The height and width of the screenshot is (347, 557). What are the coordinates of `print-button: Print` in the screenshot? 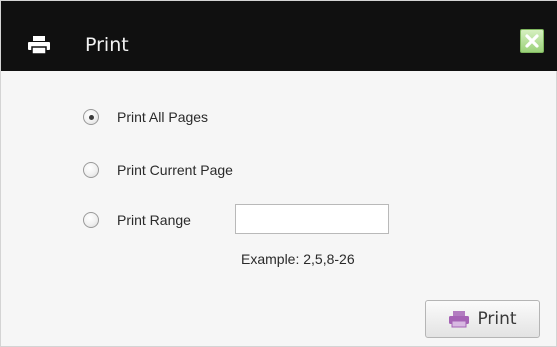 It's located at (482, 319).